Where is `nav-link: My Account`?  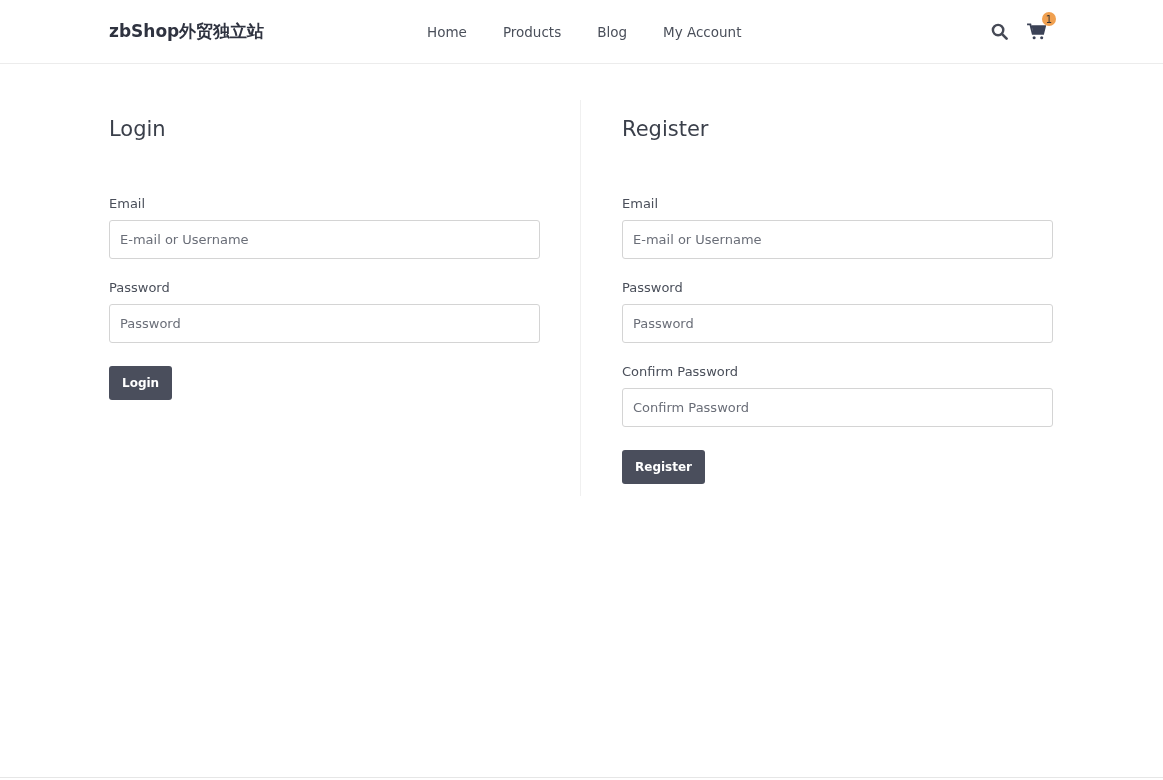 nav-link: My Account is located at coordinates (702, 31).